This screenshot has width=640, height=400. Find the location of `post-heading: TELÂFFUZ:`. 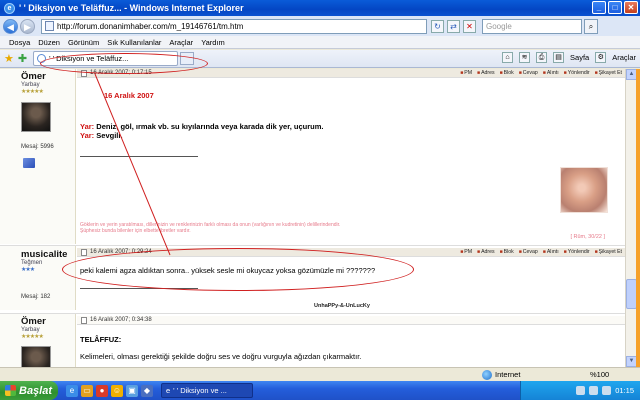

post-heading: TELÂFFUZ: is located at coordinates (101, 339).